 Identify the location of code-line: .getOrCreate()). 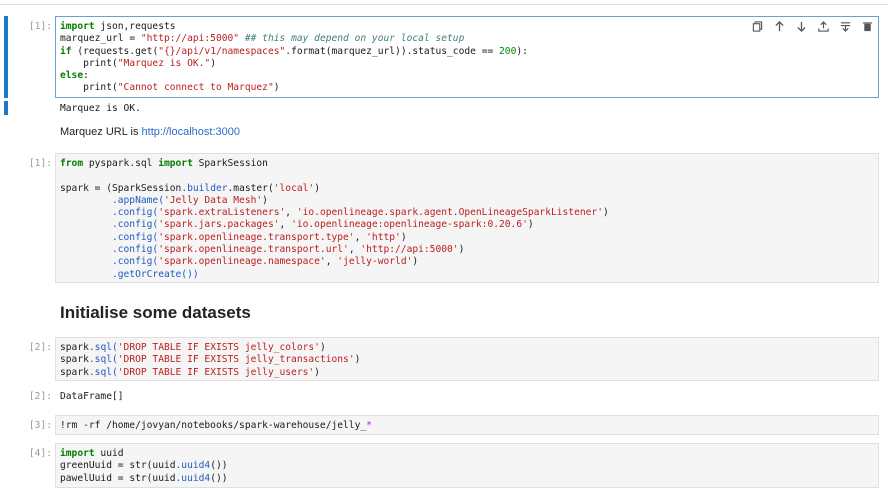
(467, 275).